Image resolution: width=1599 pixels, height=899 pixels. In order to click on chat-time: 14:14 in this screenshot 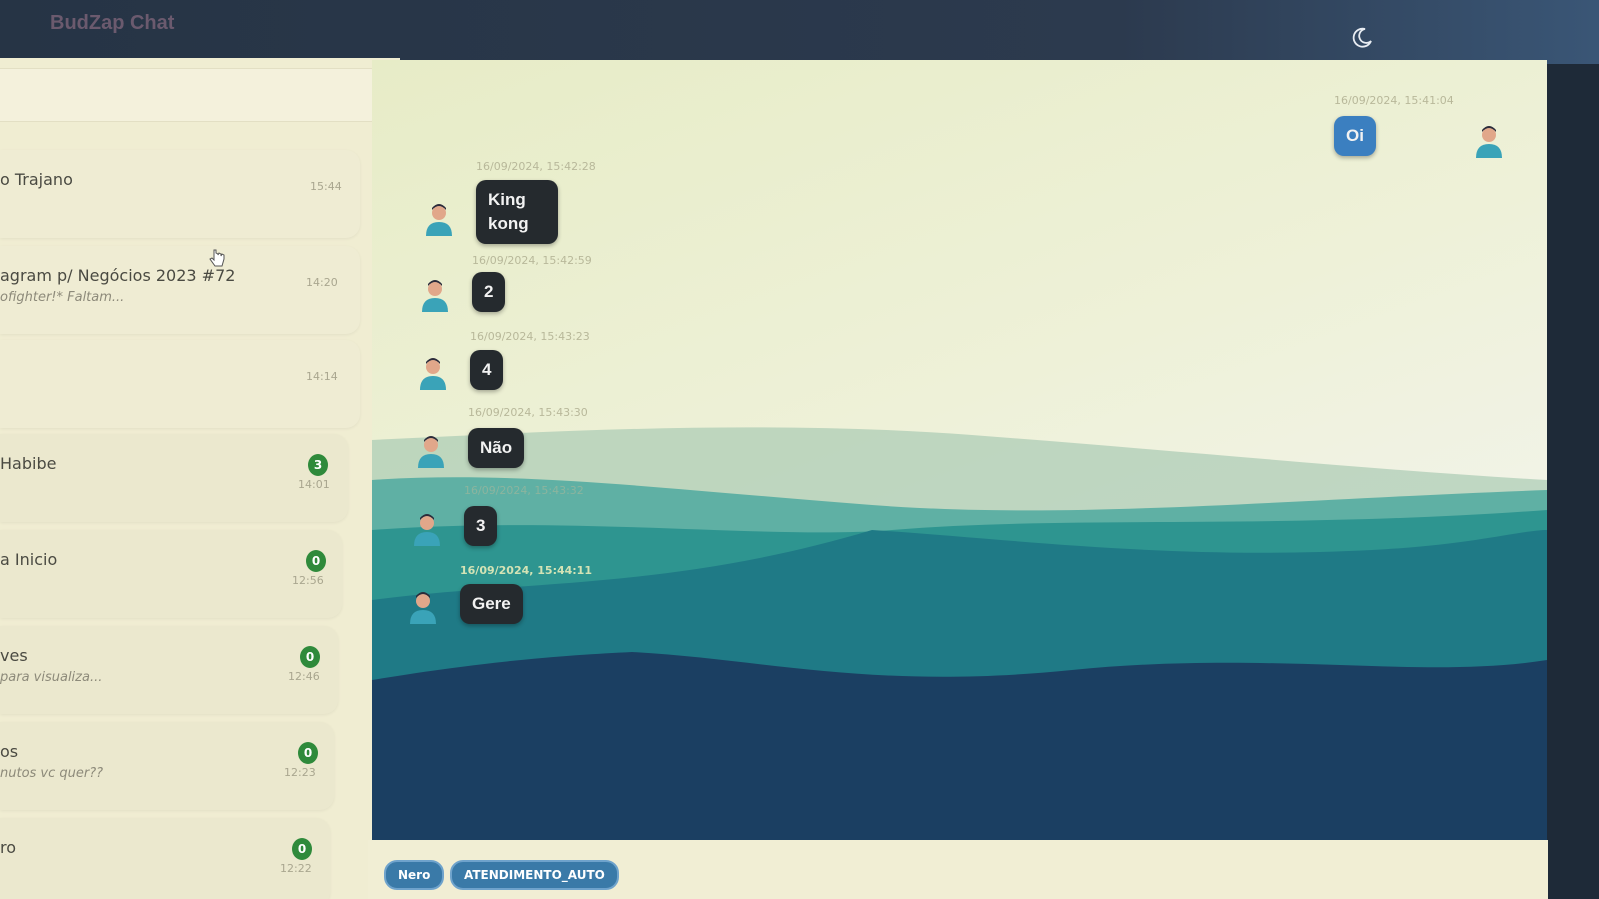, I will do `click(322, 376)`.